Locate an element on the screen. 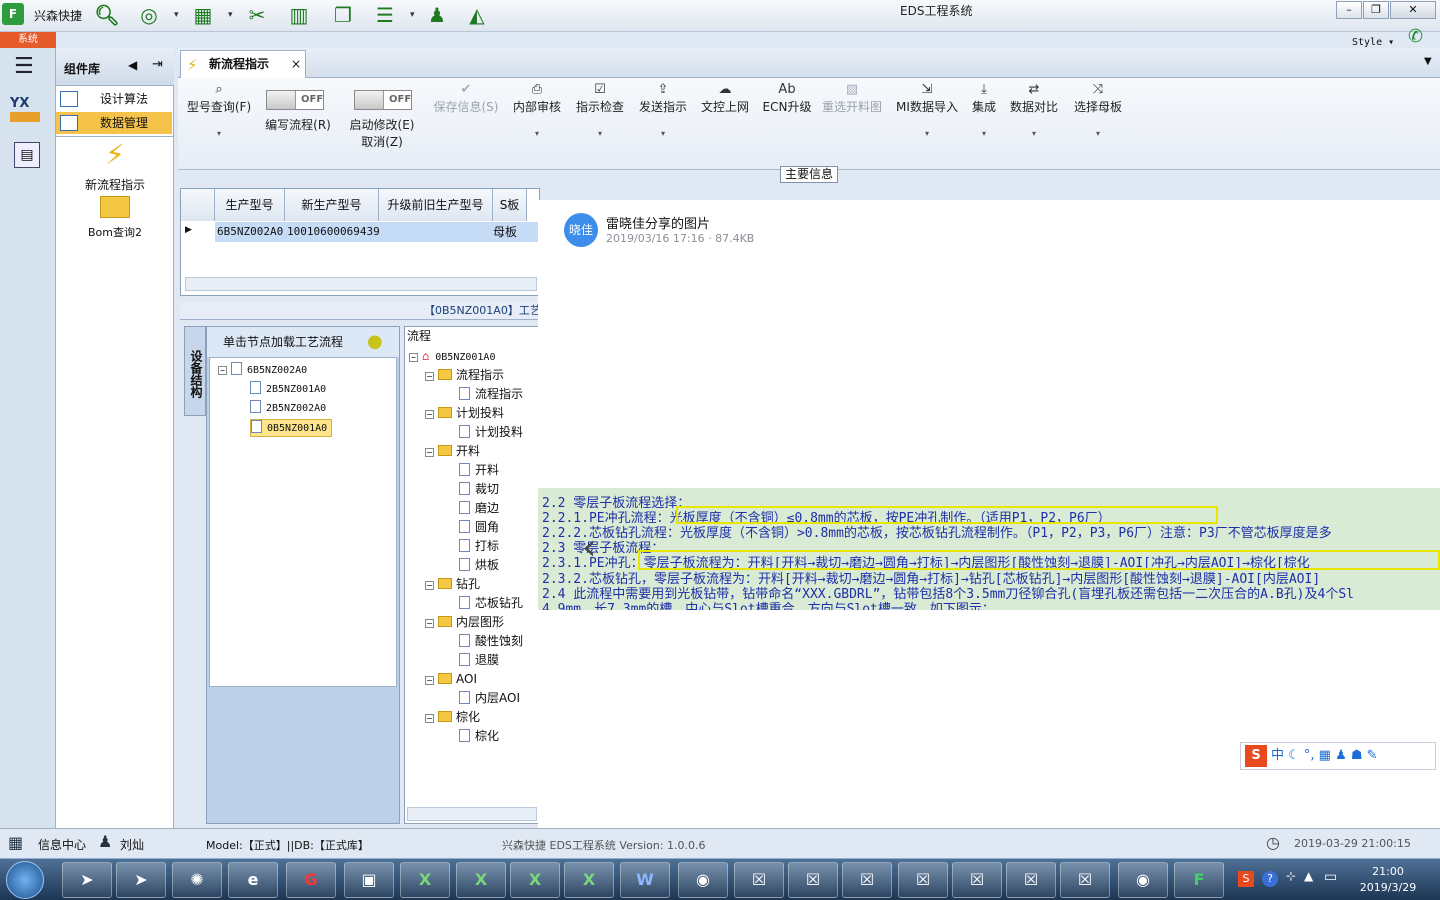 The width and height of the screenshot is (1440, 900). tray-icon: ⊹ is located at coordinates (1291, 876).